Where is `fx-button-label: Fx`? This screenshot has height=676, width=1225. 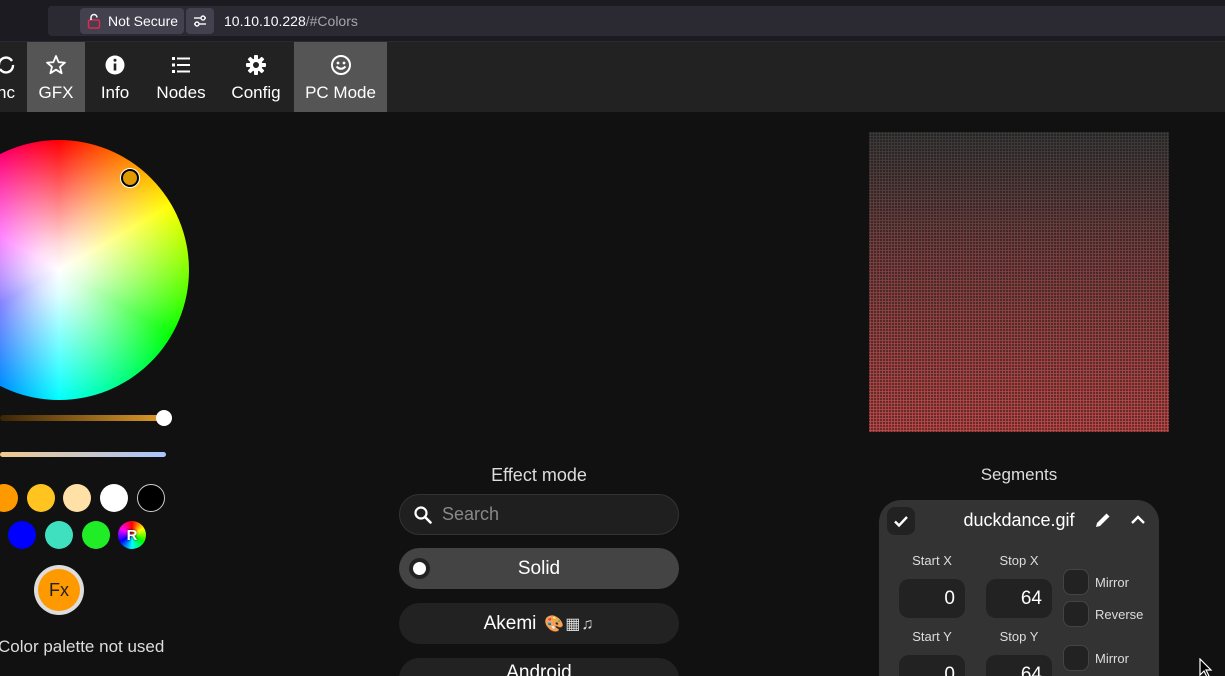
fx-button-label: Fx is located at coordinates (59, 589).